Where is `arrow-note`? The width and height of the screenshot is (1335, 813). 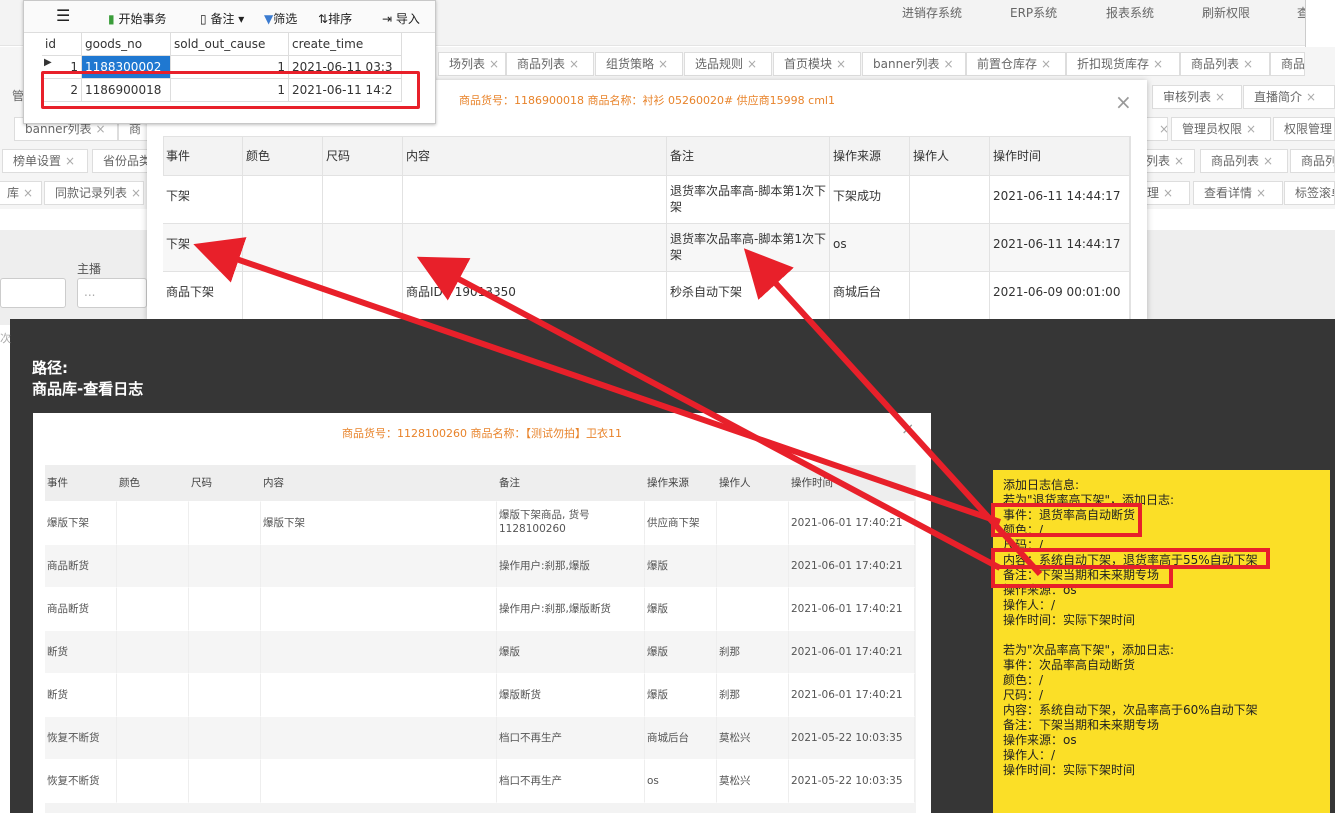
arrow-note is located at coordinates (893, 412).